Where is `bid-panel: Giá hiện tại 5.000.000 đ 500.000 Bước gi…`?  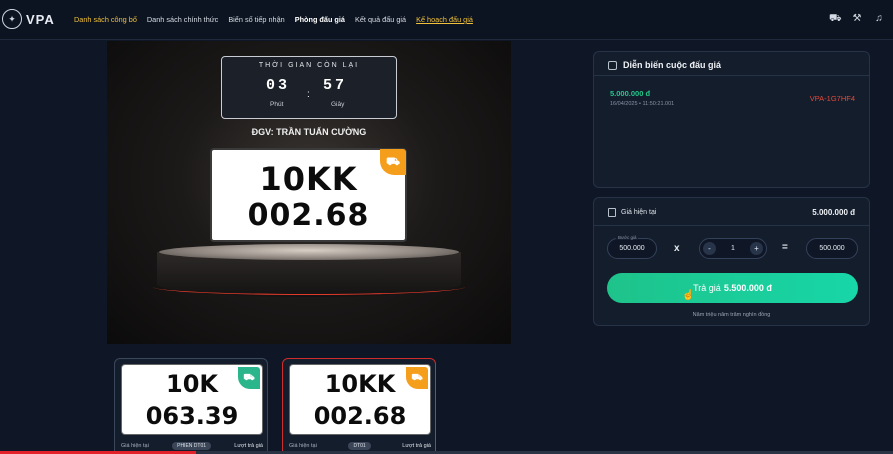 bid-panel: Giá hiện tại 5.000.000 đ 500.000 Bước gi… is located at coordinates (731, 261).